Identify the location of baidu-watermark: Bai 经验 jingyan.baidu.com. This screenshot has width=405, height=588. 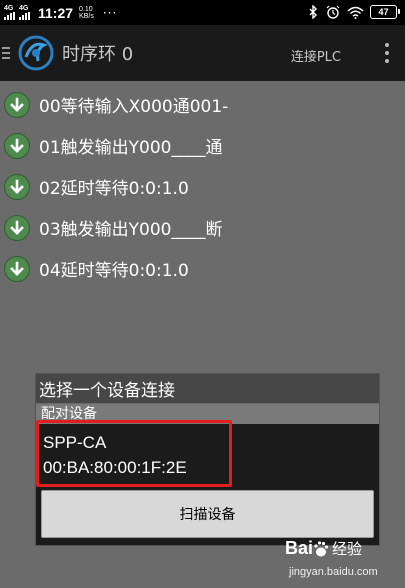
(342, 562).